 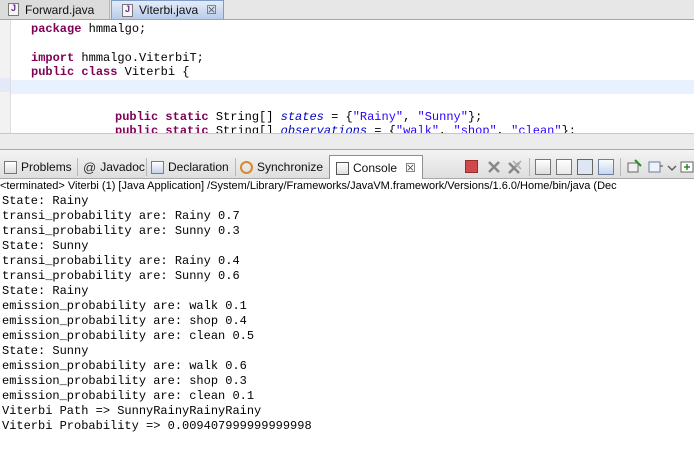 I want to click on editor-tab-bar: Forward.java Viterbi.java ☒, so click(x=347, y=10).